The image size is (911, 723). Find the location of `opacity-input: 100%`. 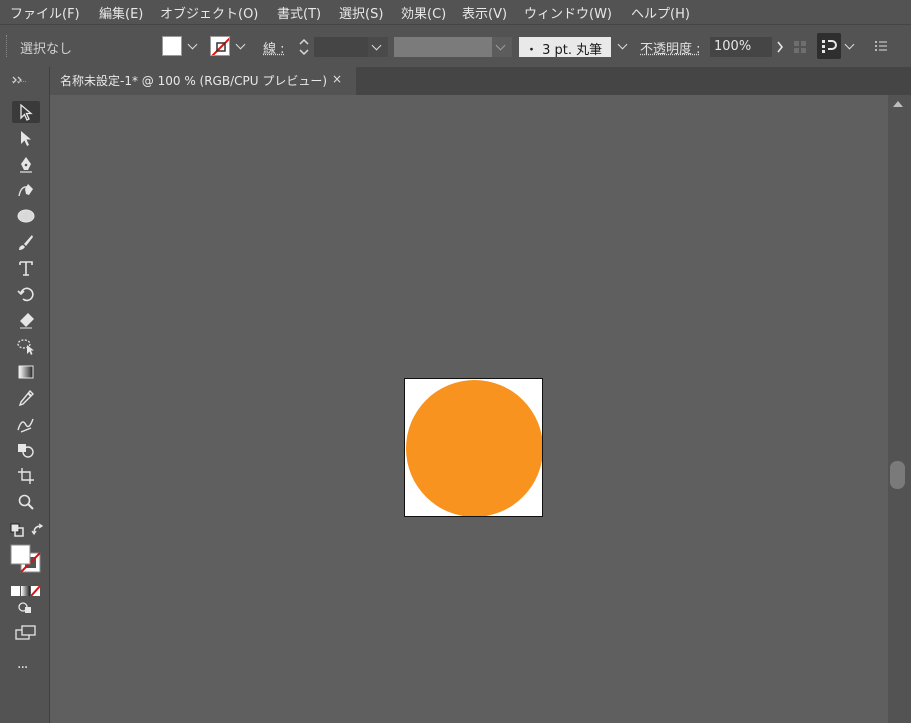

opacity-input: 100% is located at coordinates (741, 47).